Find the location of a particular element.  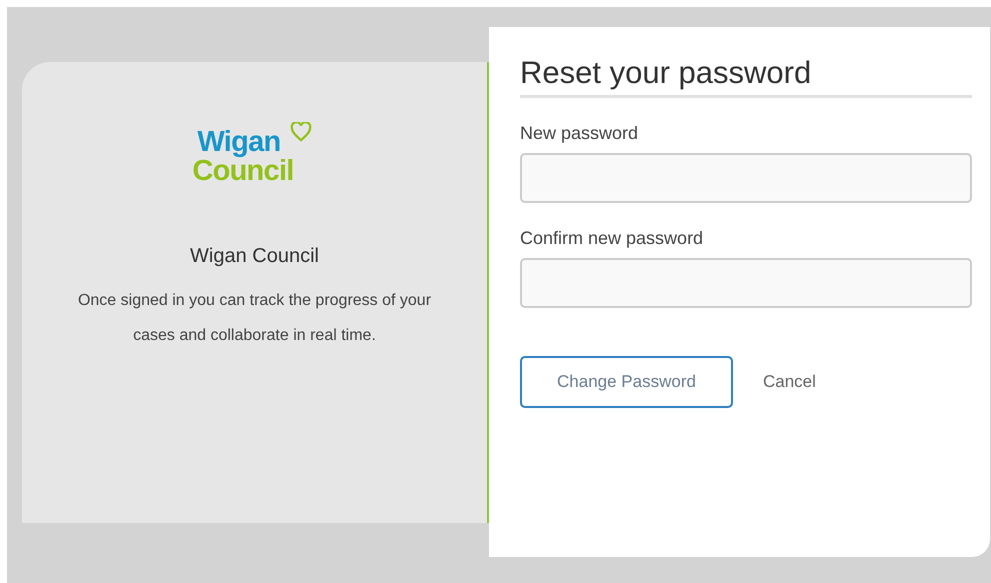

field-label: Confirm new password is located at coordinates (612, 238).